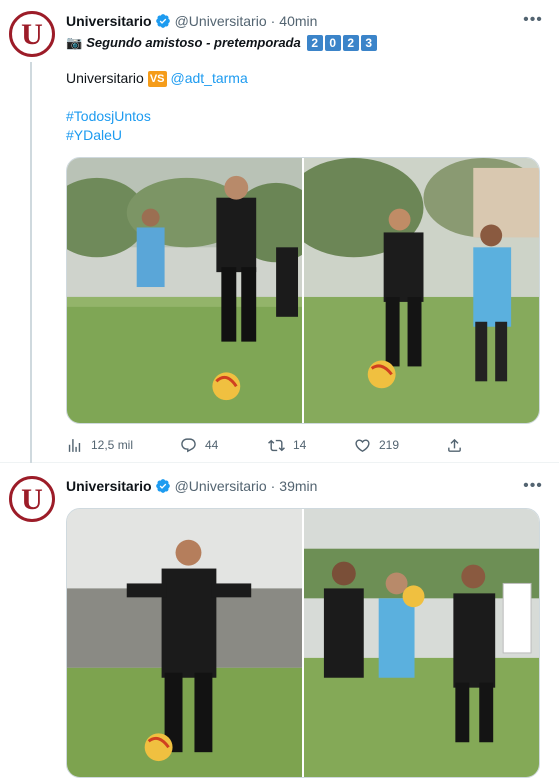  I want to click on reply-icon, so click(188, 444).